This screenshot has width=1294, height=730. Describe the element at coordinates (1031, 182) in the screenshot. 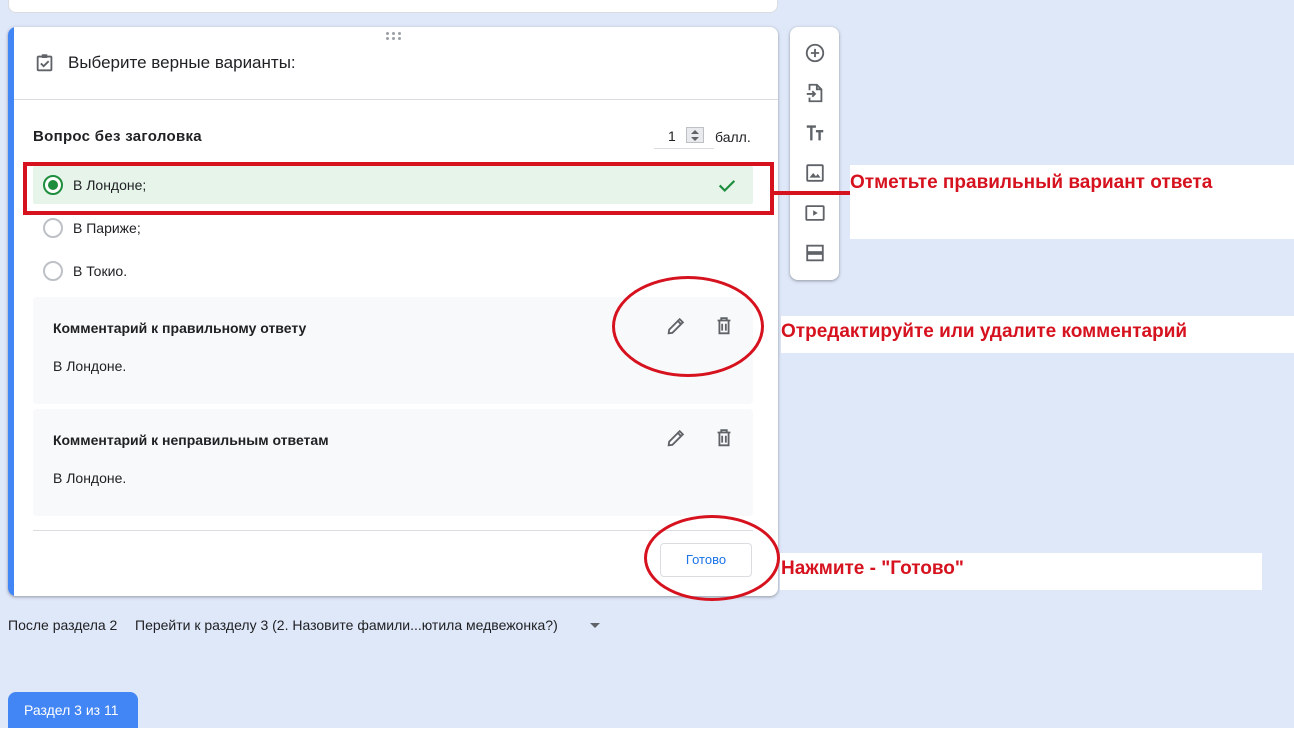

I see `annotation-correct-answer: Отметьте правильный вариант ответа` at that location.